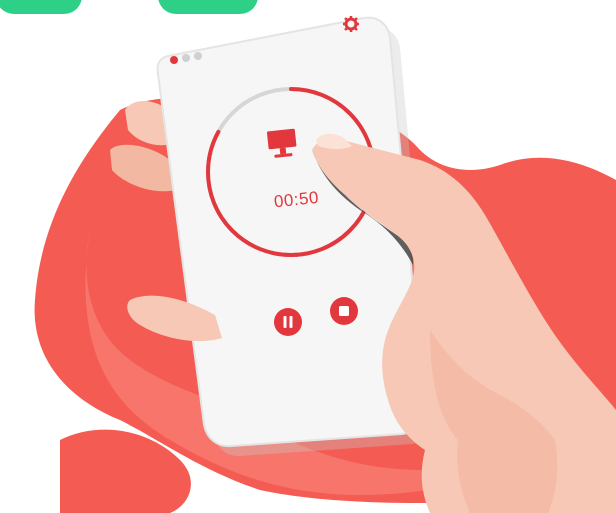 The height and width of the screenshot is (513, 616). I want to click on stop-button, so click(344, 311).